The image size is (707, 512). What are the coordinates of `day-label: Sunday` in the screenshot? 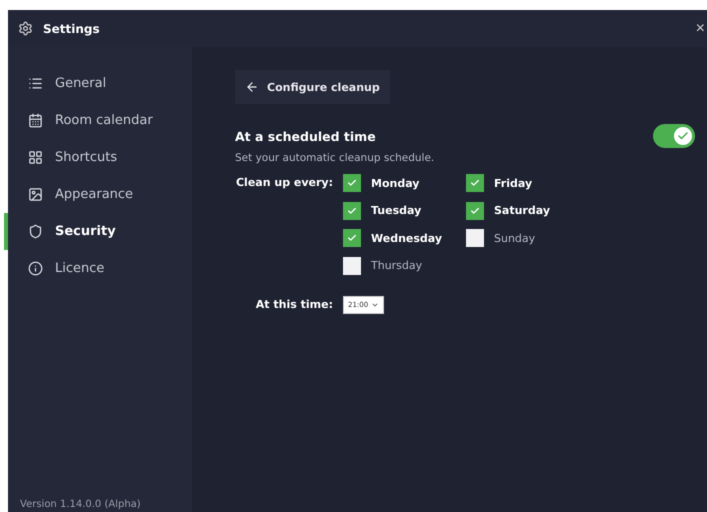 It's located at (515, 238).